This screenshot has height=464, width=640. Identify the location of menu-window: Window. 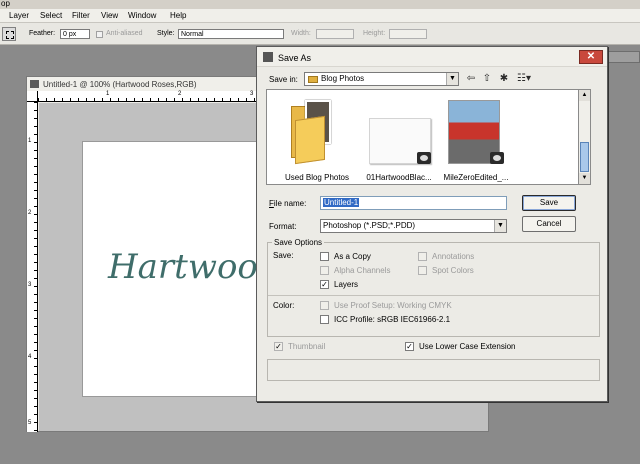
(142, 15).